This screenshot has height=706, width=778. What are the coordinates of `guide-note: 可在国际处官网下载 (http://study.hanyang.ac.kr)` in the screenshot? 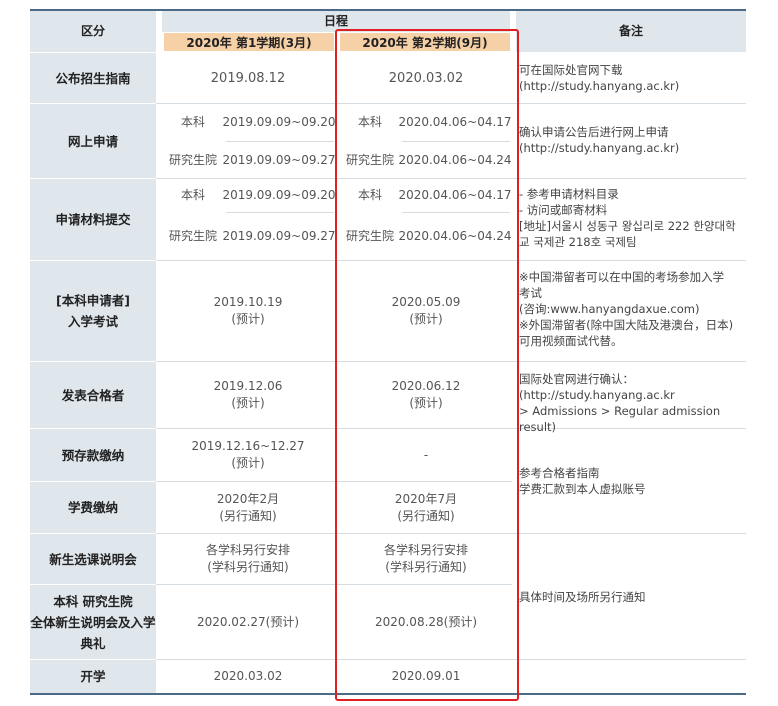 It's located at (599, 78).